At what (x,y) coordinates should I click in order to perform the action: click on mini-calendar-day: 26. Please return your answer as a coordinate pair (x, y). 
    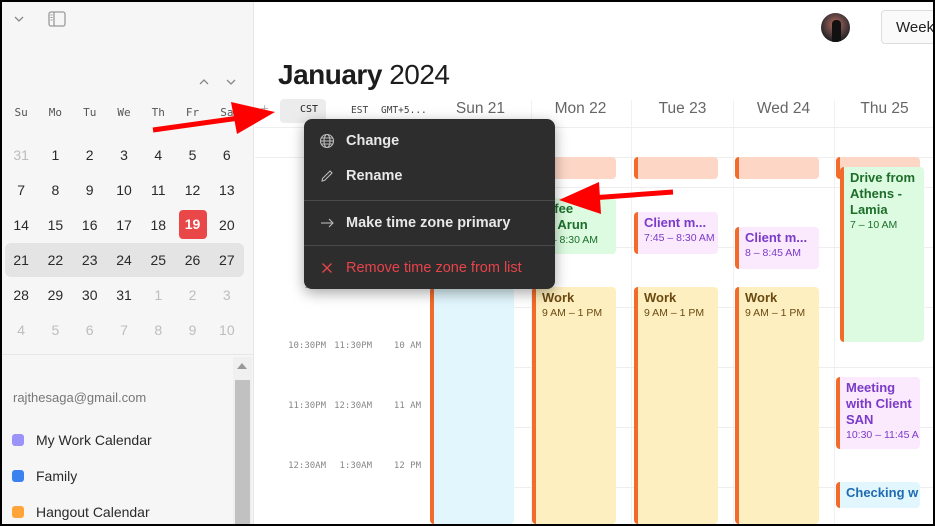
    Looking at the image, I should click on (192, 260).